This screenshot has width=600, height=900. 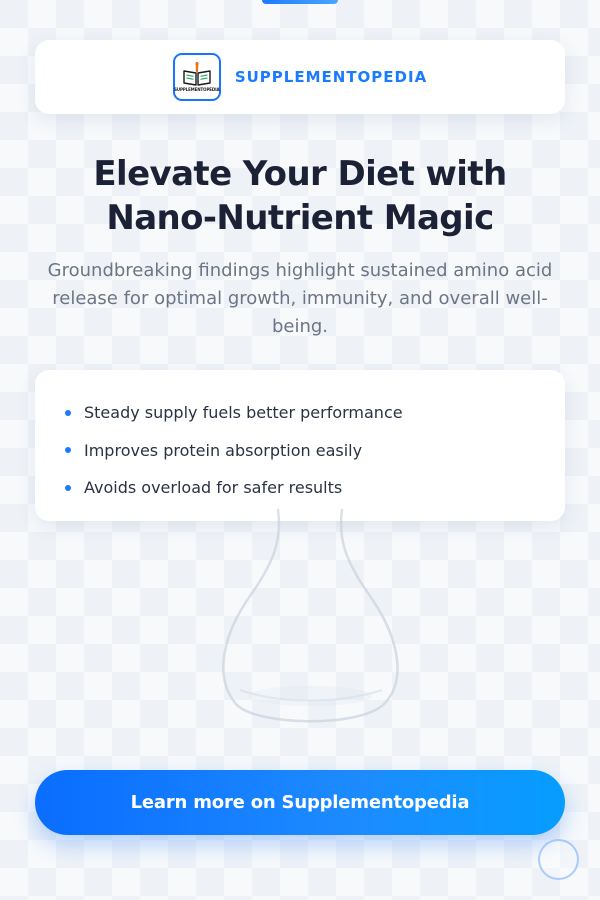 I want to click on brand-header: SUPPLEMENTOPEDIA SUPPLEMENTOPEDIA, so click(x=300, y=77).